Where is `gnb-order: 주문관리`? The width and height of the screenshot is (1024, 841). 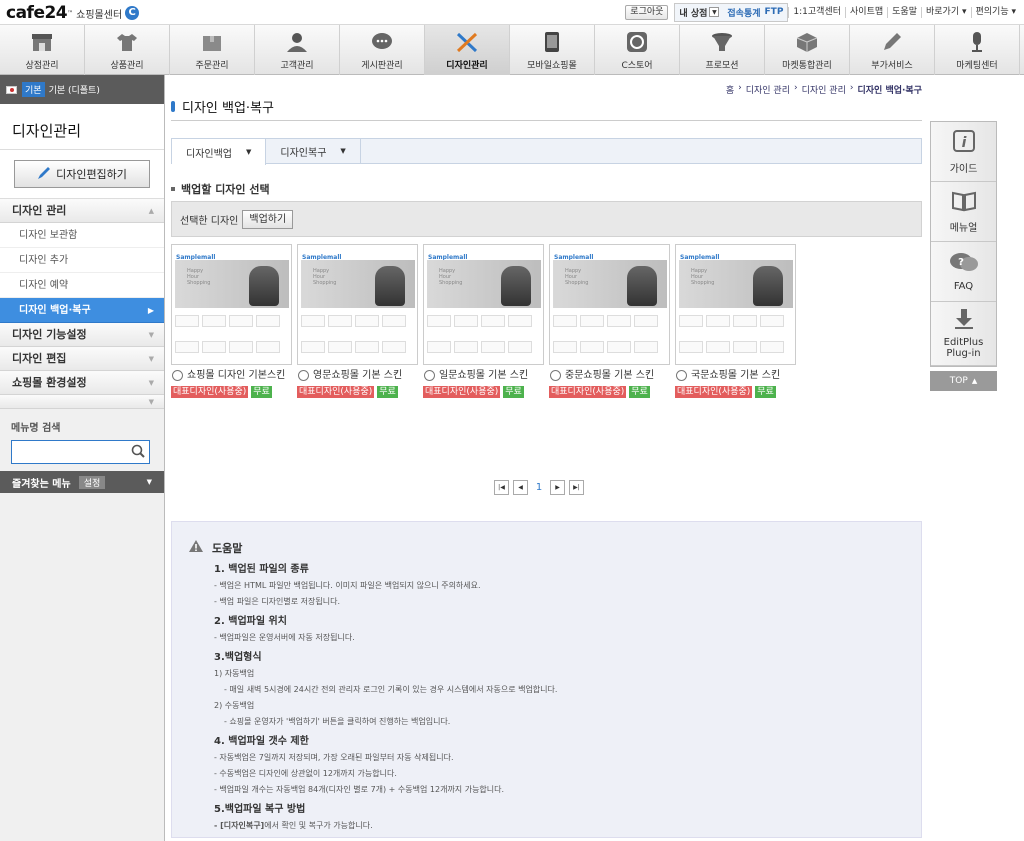 gnb-order: 주문관리 is located at coordinates (212, 50).